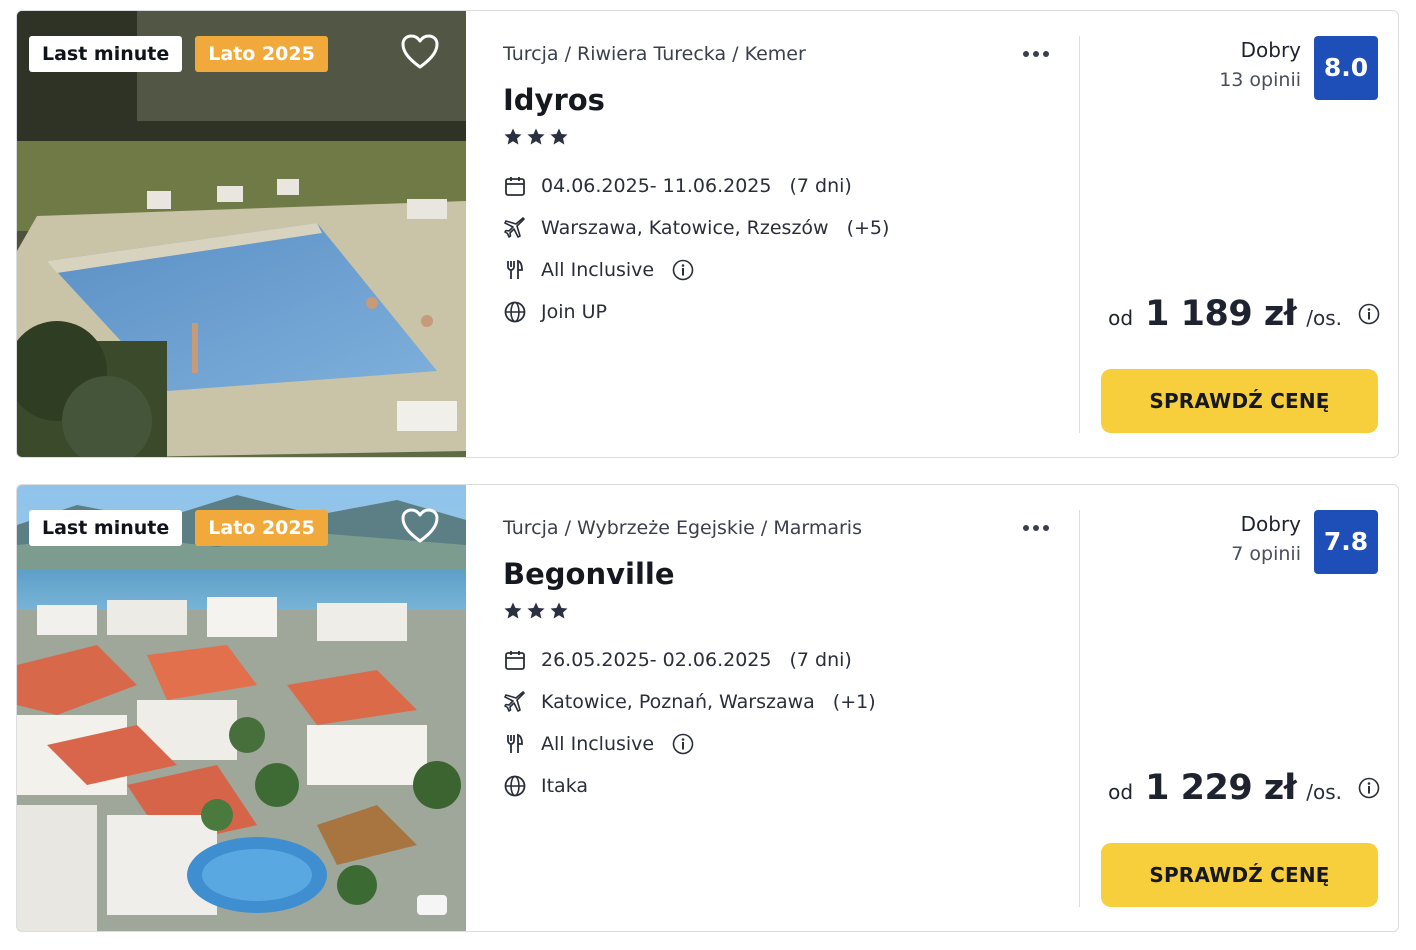  I want to click on hotel-name: Idyros, so click(554, 100).